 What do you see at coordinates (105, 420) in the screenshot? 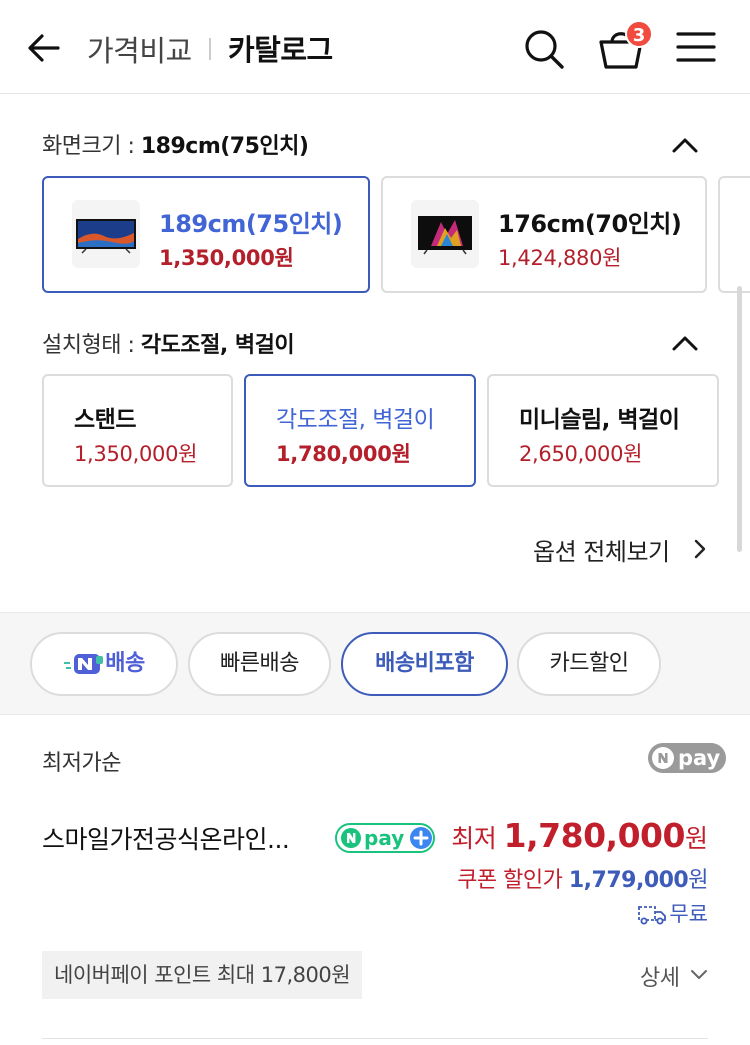
I see `option-name: 스탠드` at bounding box center [105, 420].